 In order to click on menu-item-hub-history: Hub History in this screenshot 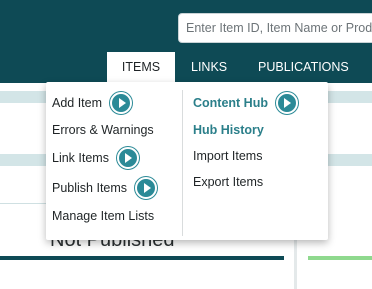, I will do `click(228, 130)`.